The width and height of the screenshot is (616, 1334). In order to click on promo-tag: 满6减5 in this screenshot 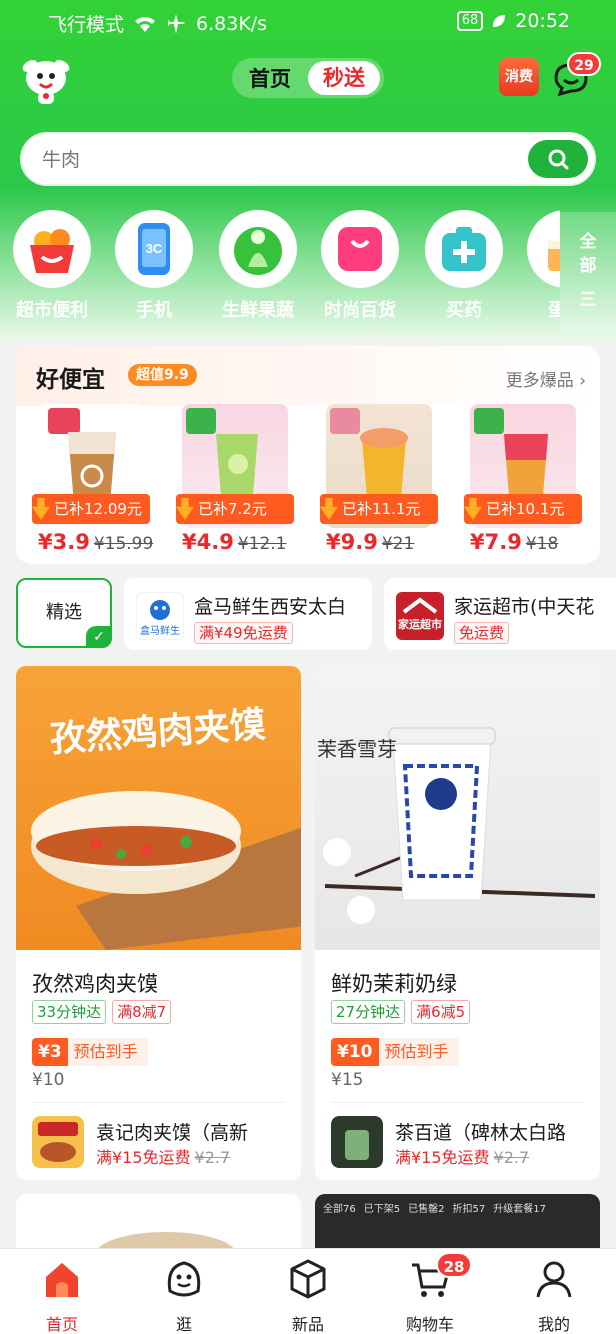, I will do `click(441, 1012)`.